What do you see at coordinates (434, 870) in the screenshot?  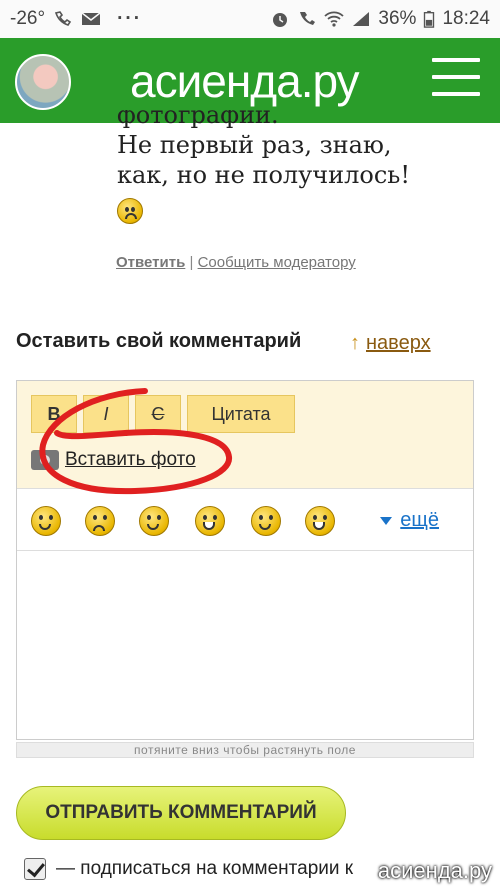 I see `watermark: асиенда.ру` at bounding box center [434, 870].